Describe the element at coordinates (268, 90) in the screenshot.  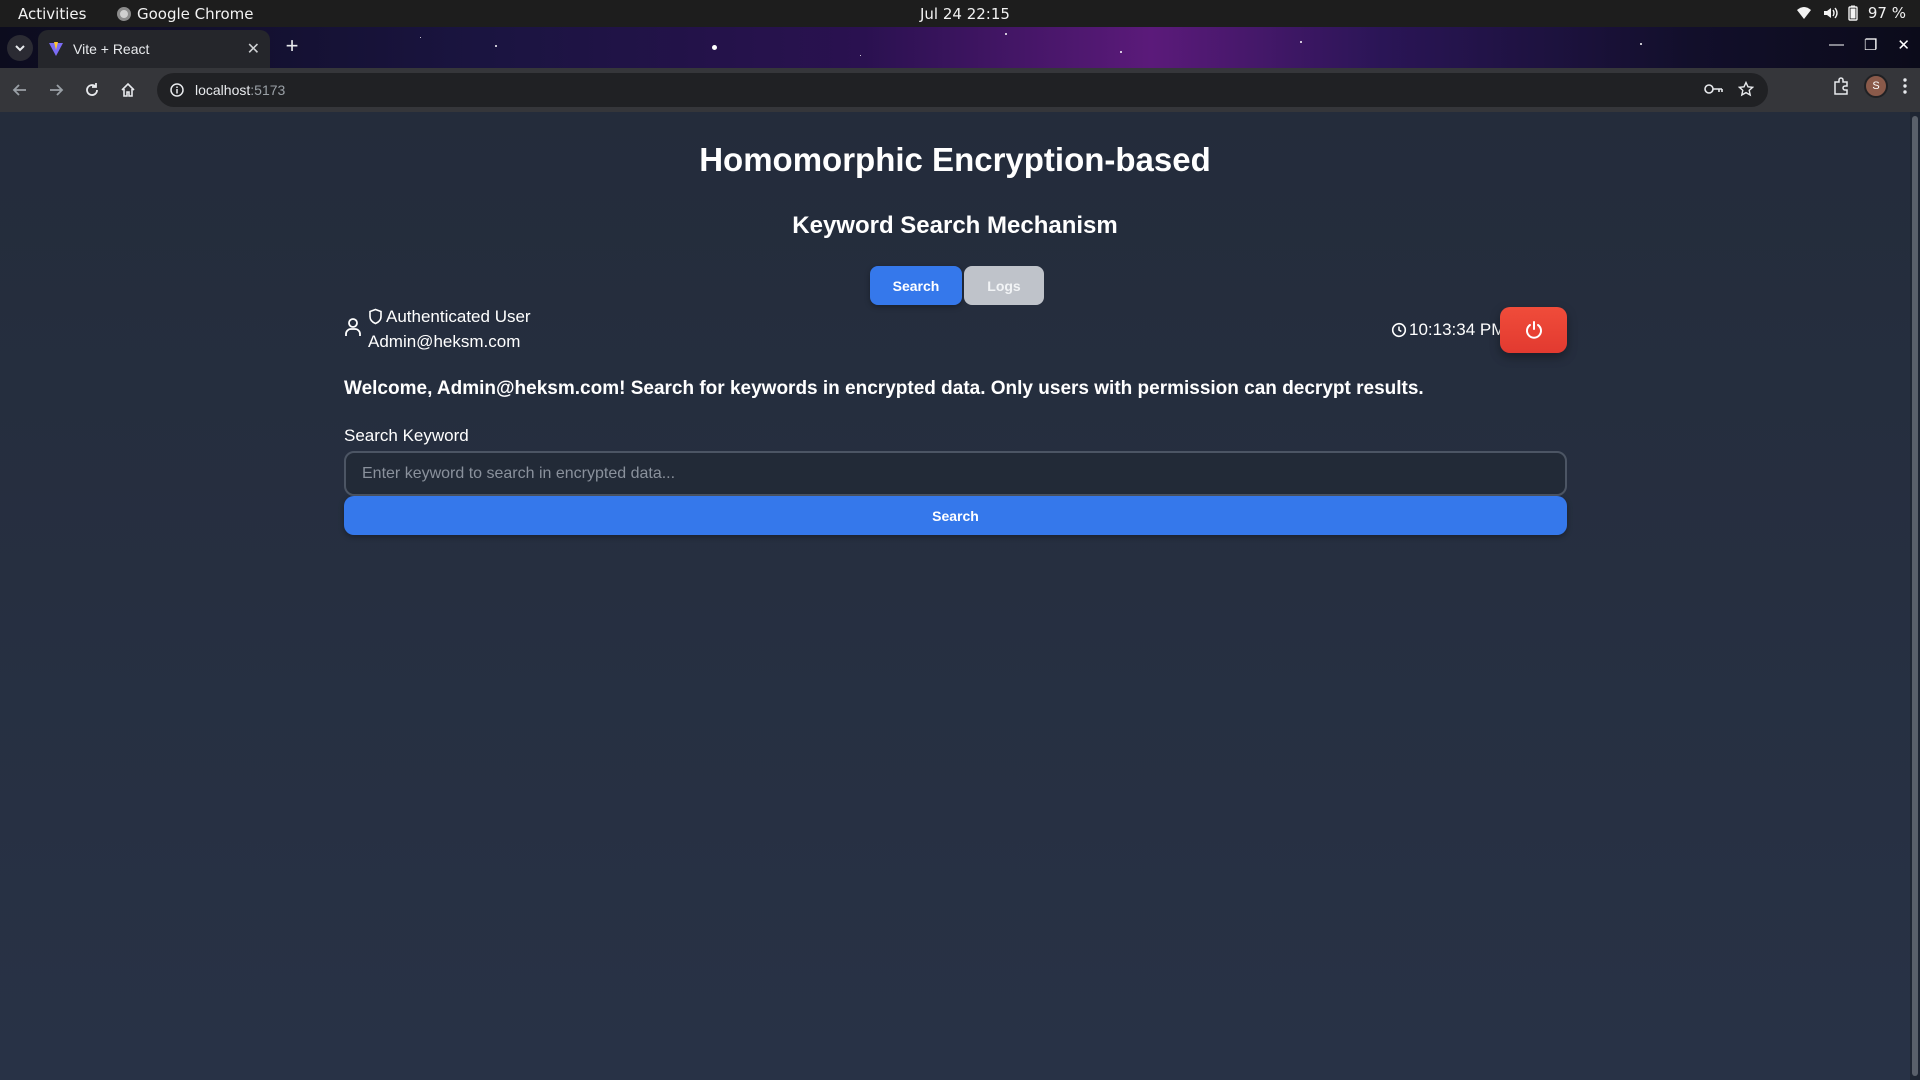
I see `url-port: :5173` at that location.